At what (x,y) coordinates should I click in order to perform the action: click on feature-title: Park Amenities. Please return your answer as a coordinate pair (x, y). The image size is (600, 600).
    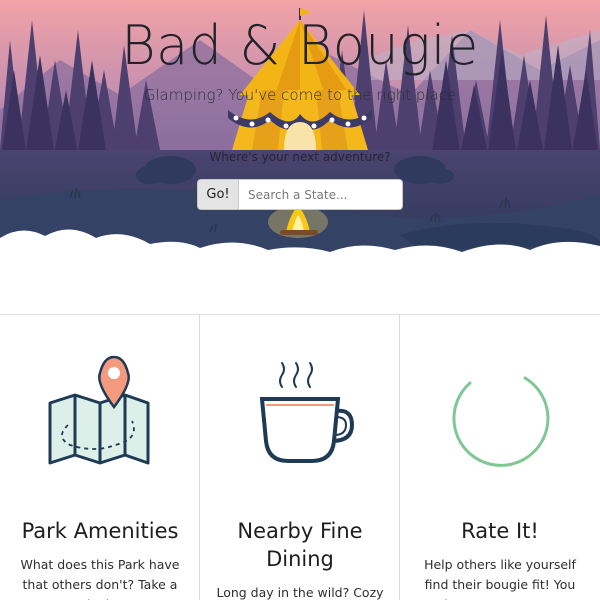
    Looking at the image, I should click on (100, 531).